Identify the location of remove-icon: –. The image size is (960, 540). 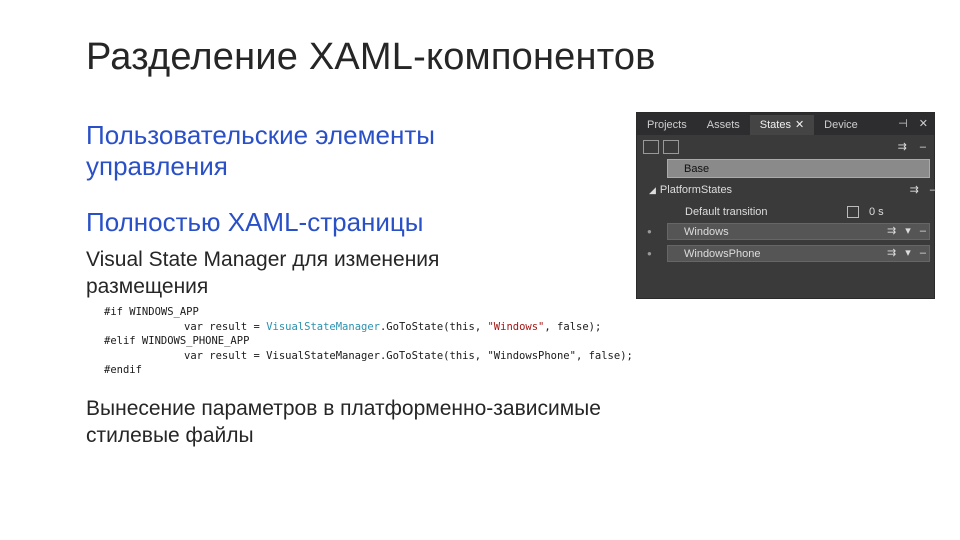
(923, 147).